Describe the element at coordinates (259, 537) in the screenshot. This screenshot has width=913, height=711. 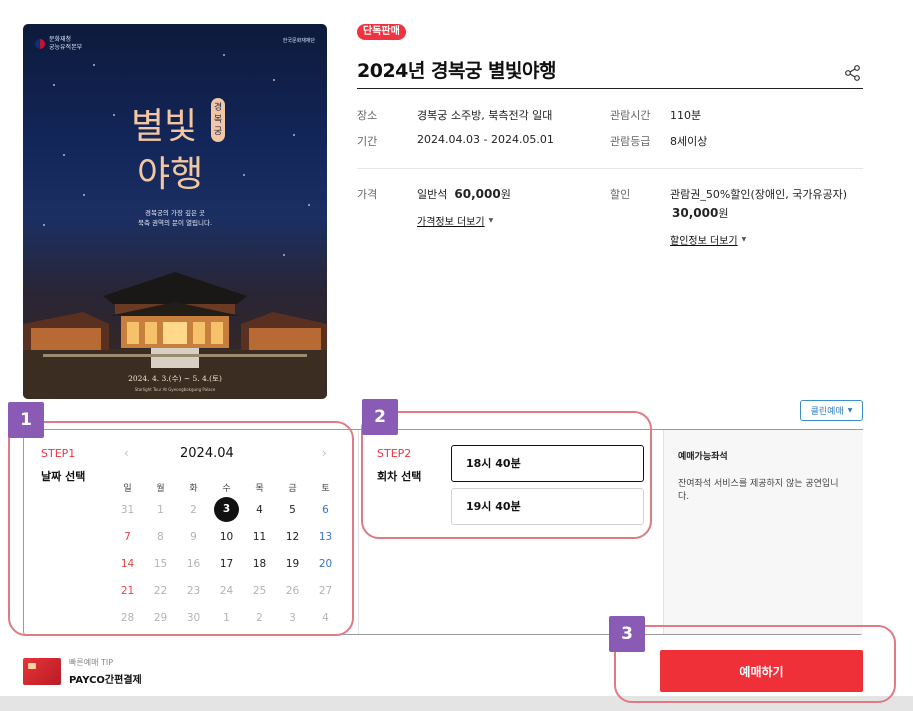
I see `calendar-day: 11` at that location.